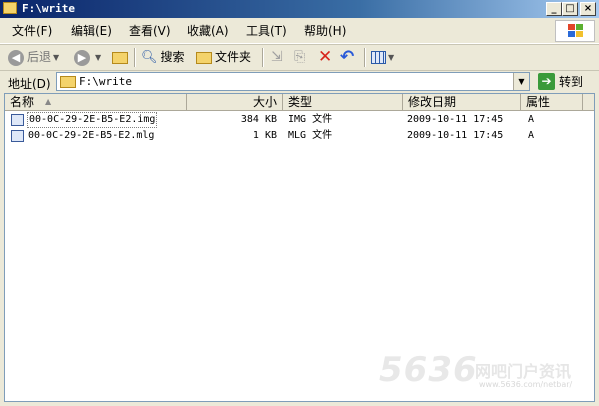 The width and height of the screenshot is (599, 406). I want to click on folder-up-icon, so click(120, 57).